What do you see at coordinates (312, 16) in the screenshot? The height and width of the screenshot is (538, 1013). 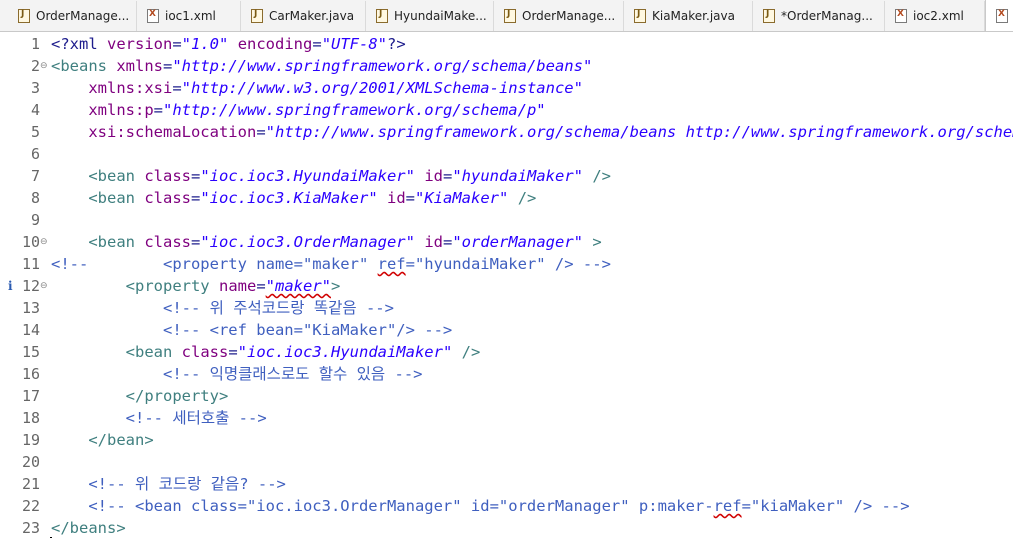 I see `editor-tab-label: CarMaker.java` at bounding box center [312, 16].